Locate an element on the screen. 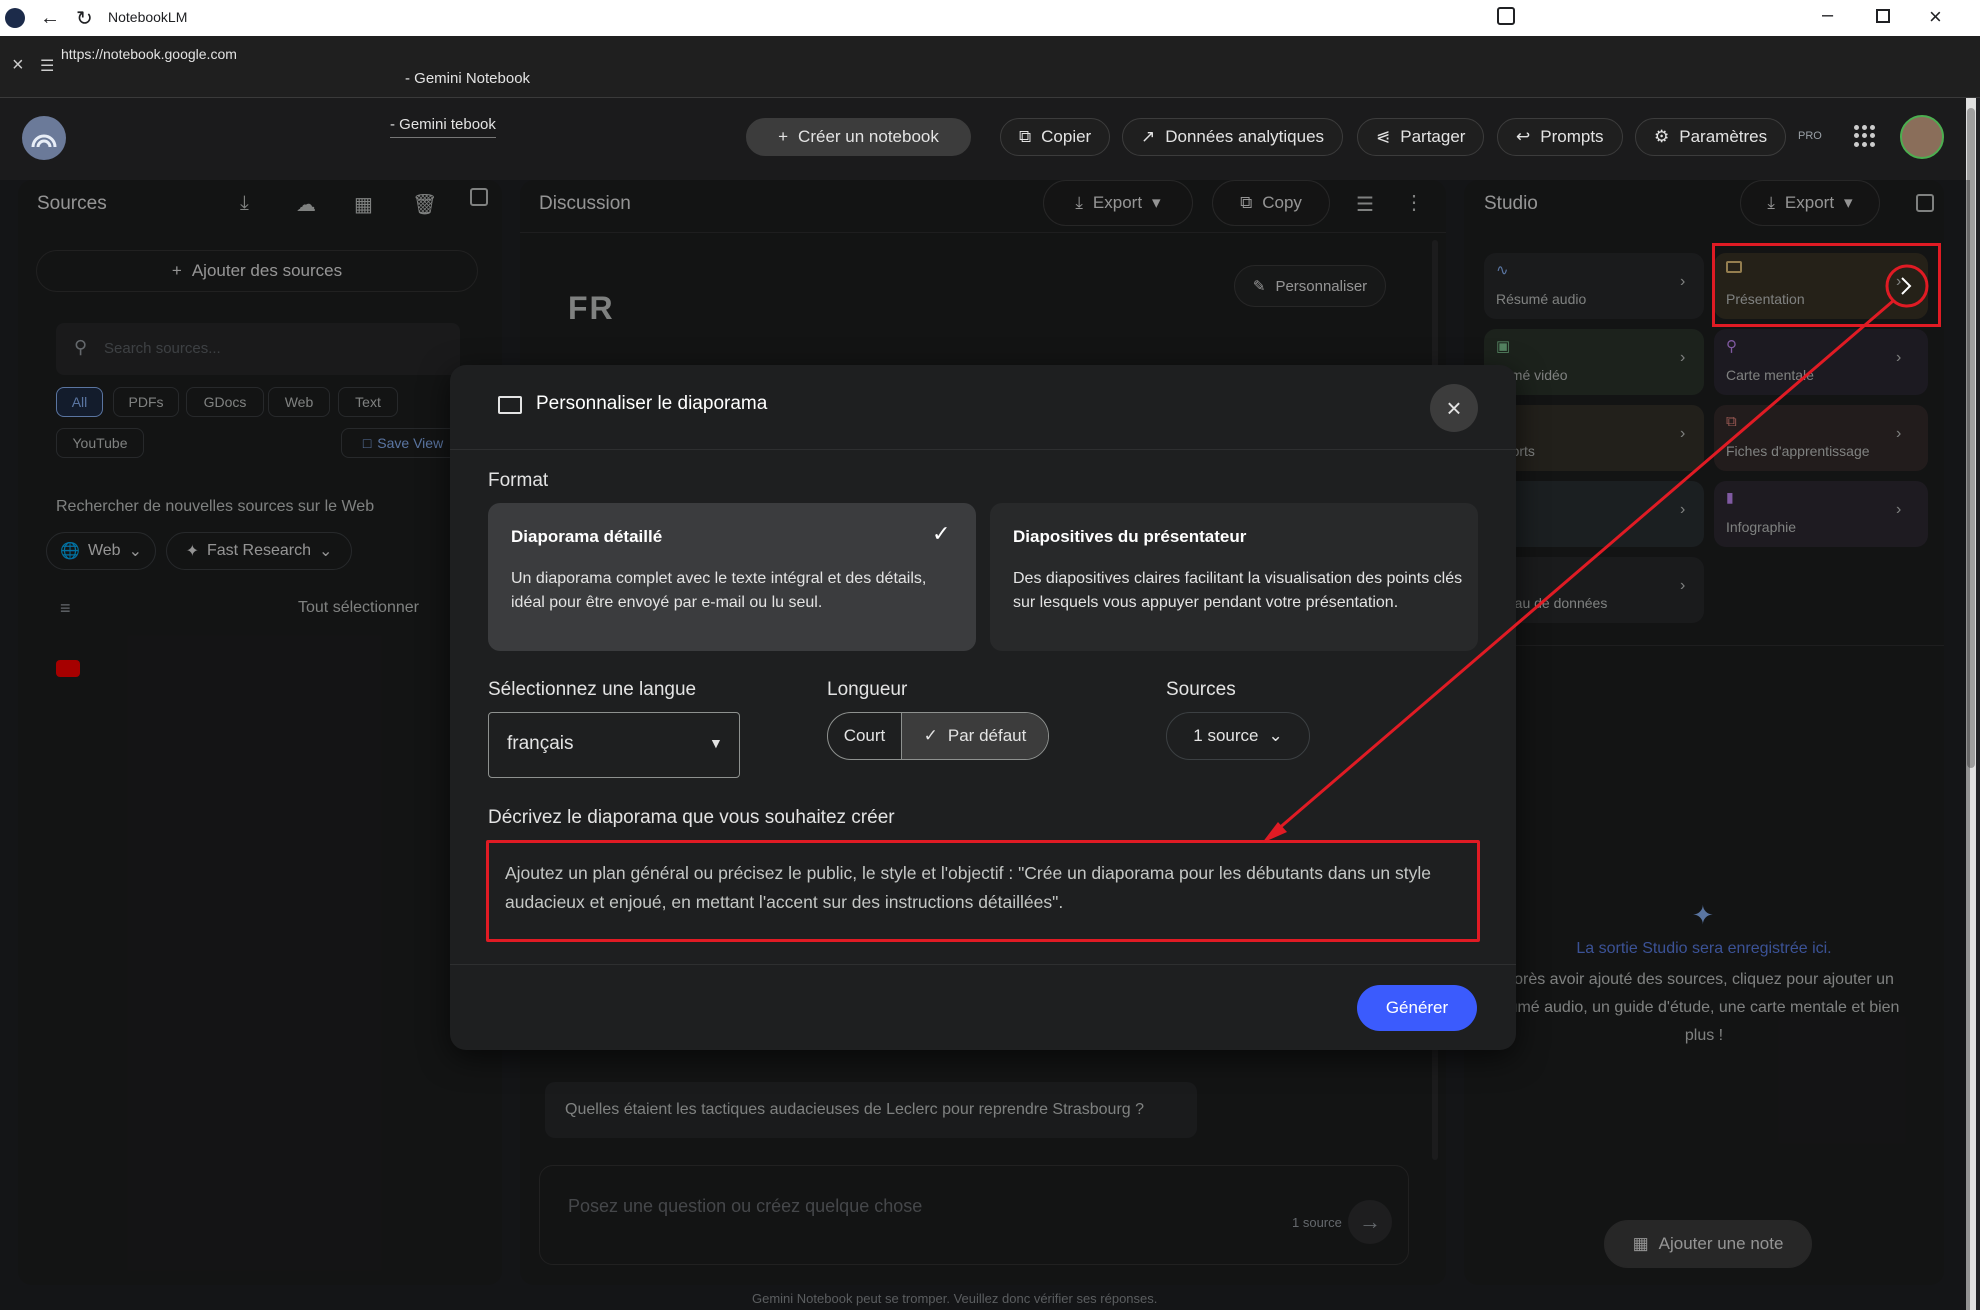 This screenshot has width=1980, height=1310. annotation-arrow is located at coordinates (1595, 553).